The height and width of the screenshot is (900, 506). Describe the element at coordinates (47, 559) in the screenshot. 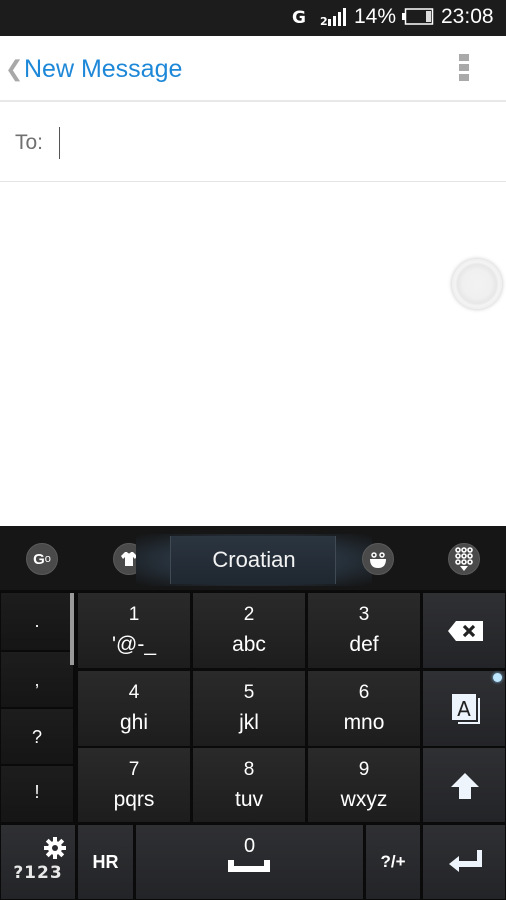

I see `go-sub-label: o` at that location.